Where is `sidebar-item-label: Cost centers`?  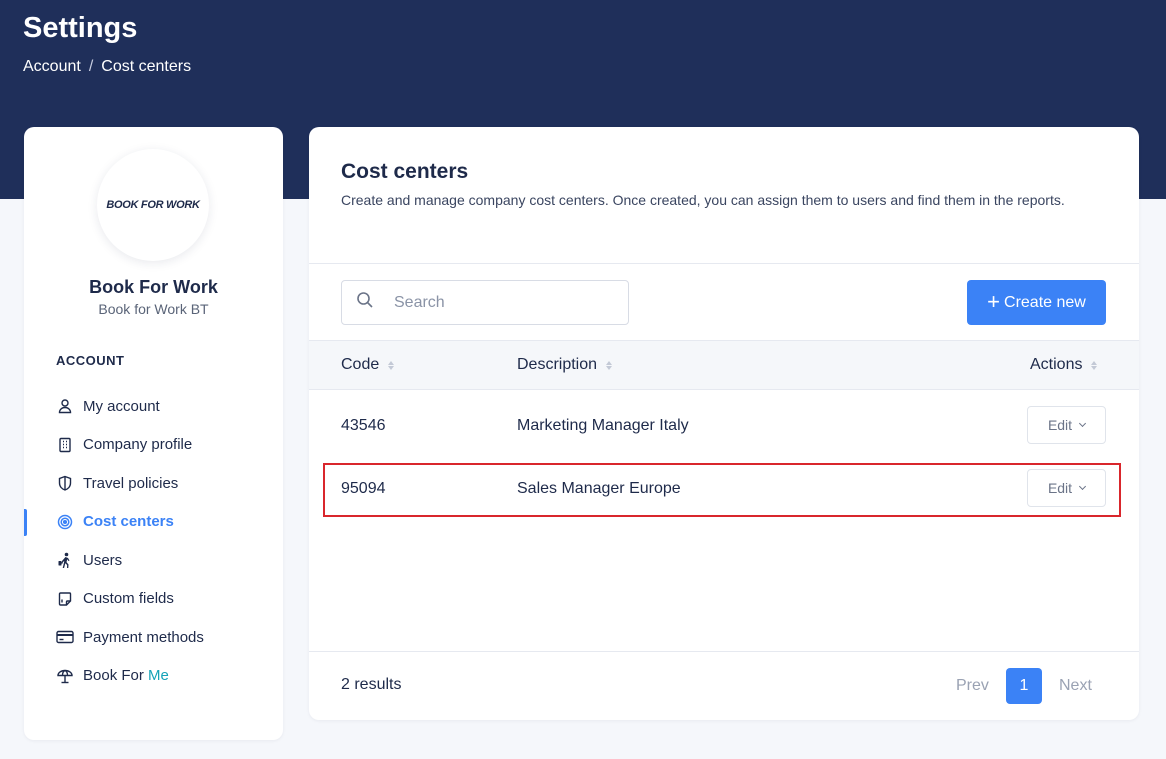
sidebar-item-label: Cost centers is located at coordinates (128, 522).